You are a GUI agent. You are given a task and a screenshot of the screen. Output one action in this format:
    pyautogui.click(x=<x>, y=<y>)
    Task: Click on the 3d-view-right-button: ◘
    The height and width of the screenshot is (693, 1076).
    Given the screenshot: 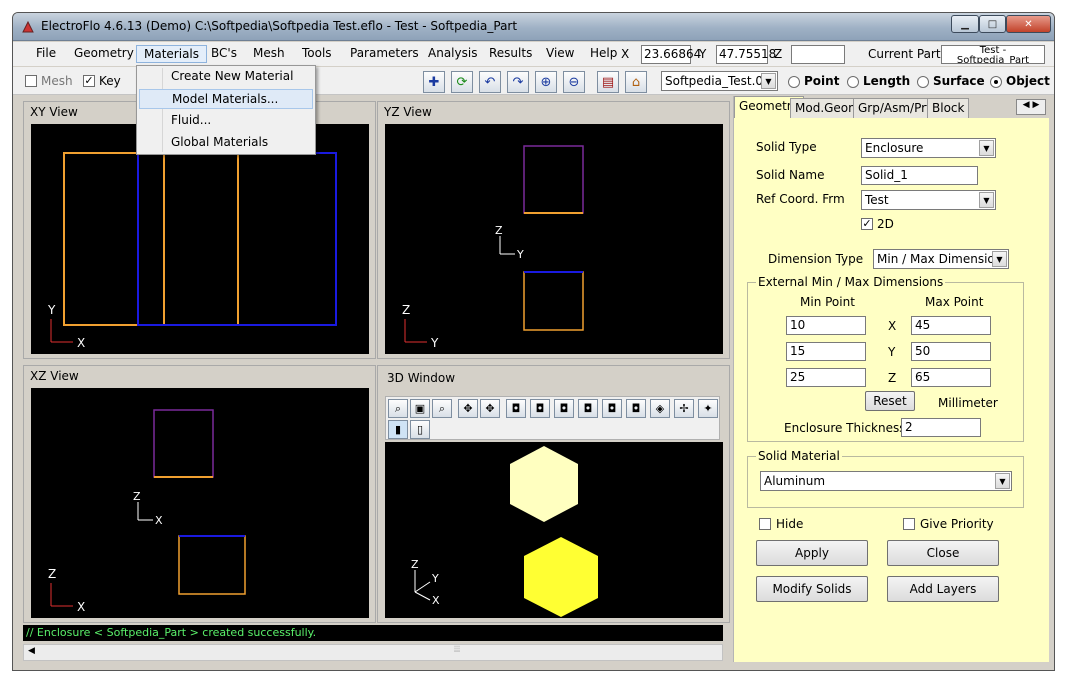 What is the action you would take?
    pyautogui.click(x=636, y=408)
    